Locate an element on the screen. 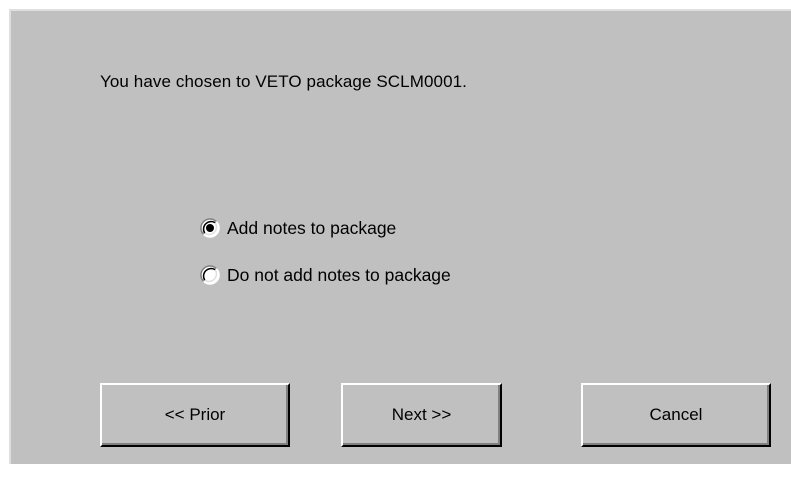 The image size is (791, 483). prior-button: << Prior is located at coordinates (195, 415).